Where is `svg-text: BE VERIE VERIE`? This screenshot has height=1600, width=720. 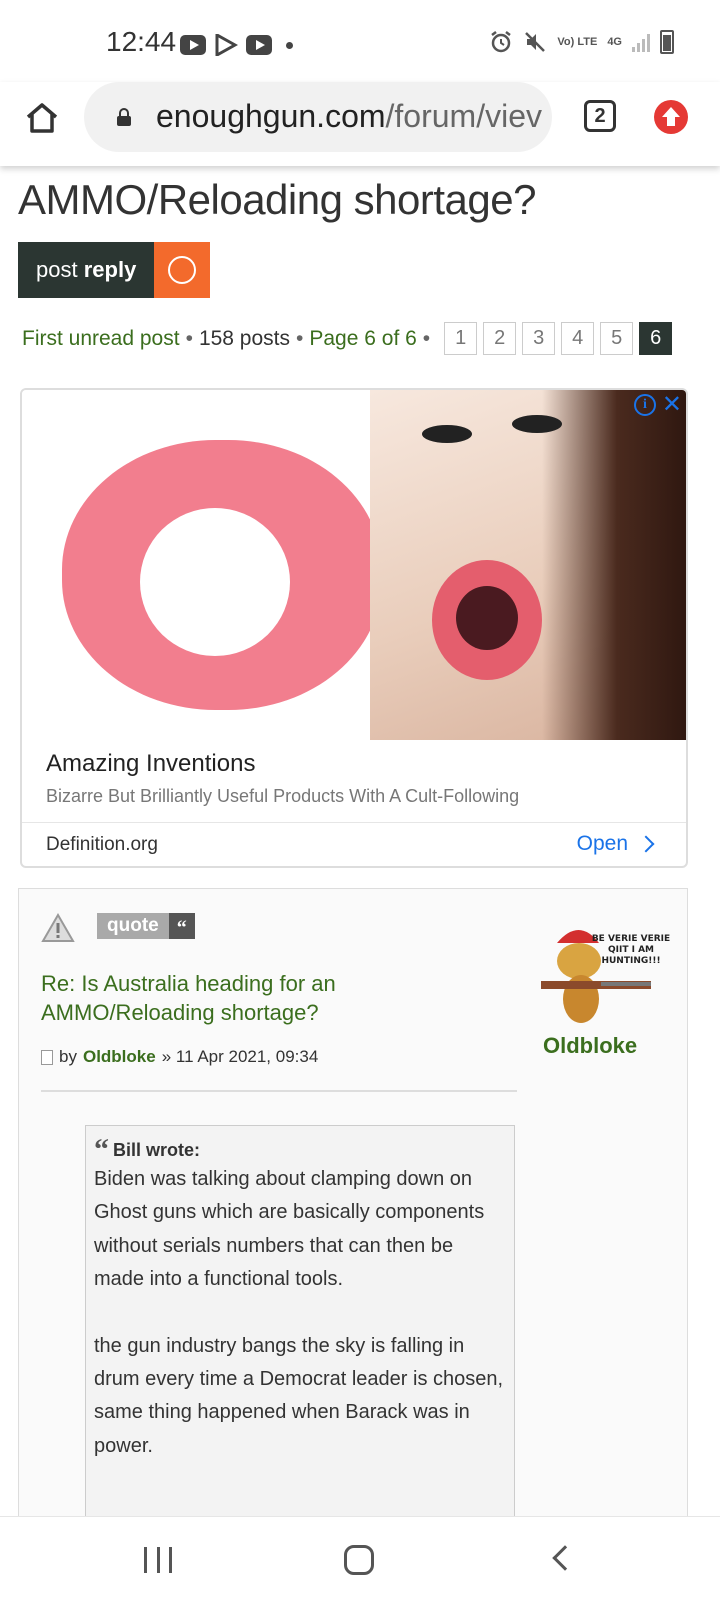 svg-text: BE VERIE VERIE is located at coordinates (631, 939).